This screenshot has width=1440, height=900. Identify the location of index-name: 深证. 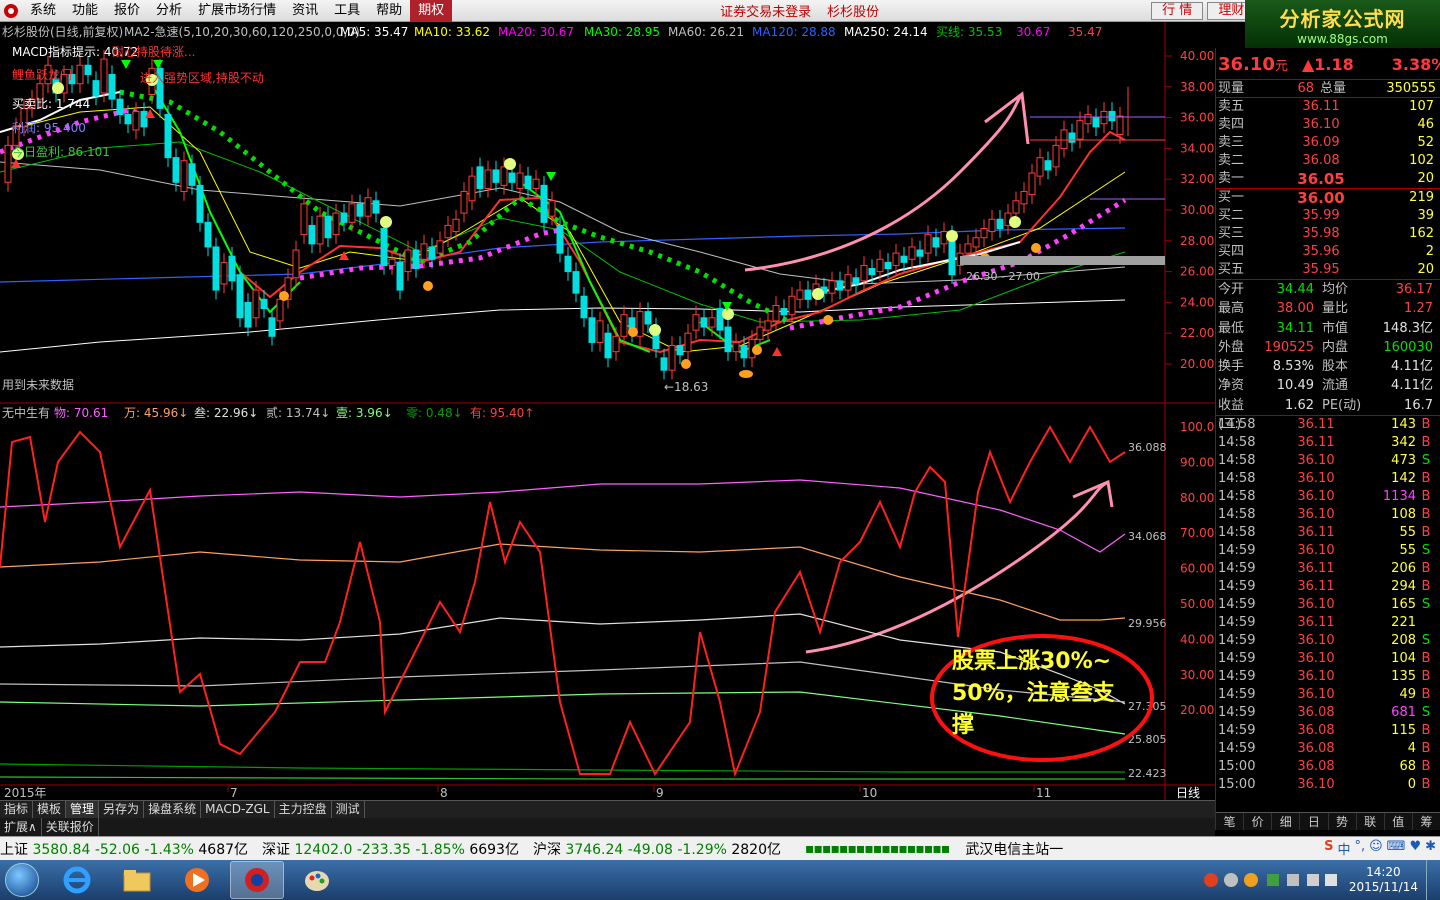
(276, 849).